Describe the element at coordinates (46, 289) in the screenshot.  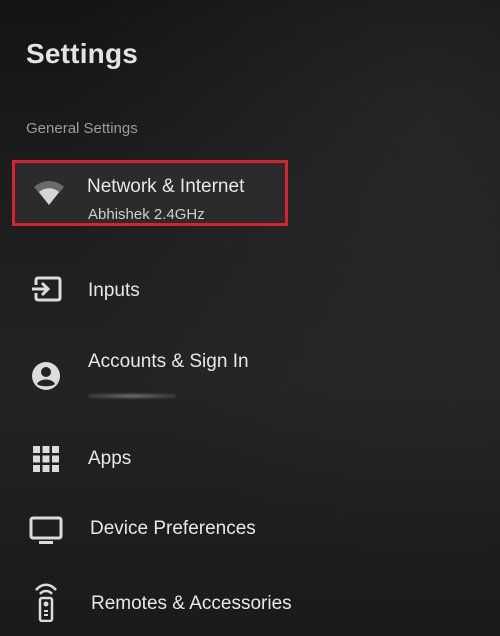
I see `input-icon` at that location.